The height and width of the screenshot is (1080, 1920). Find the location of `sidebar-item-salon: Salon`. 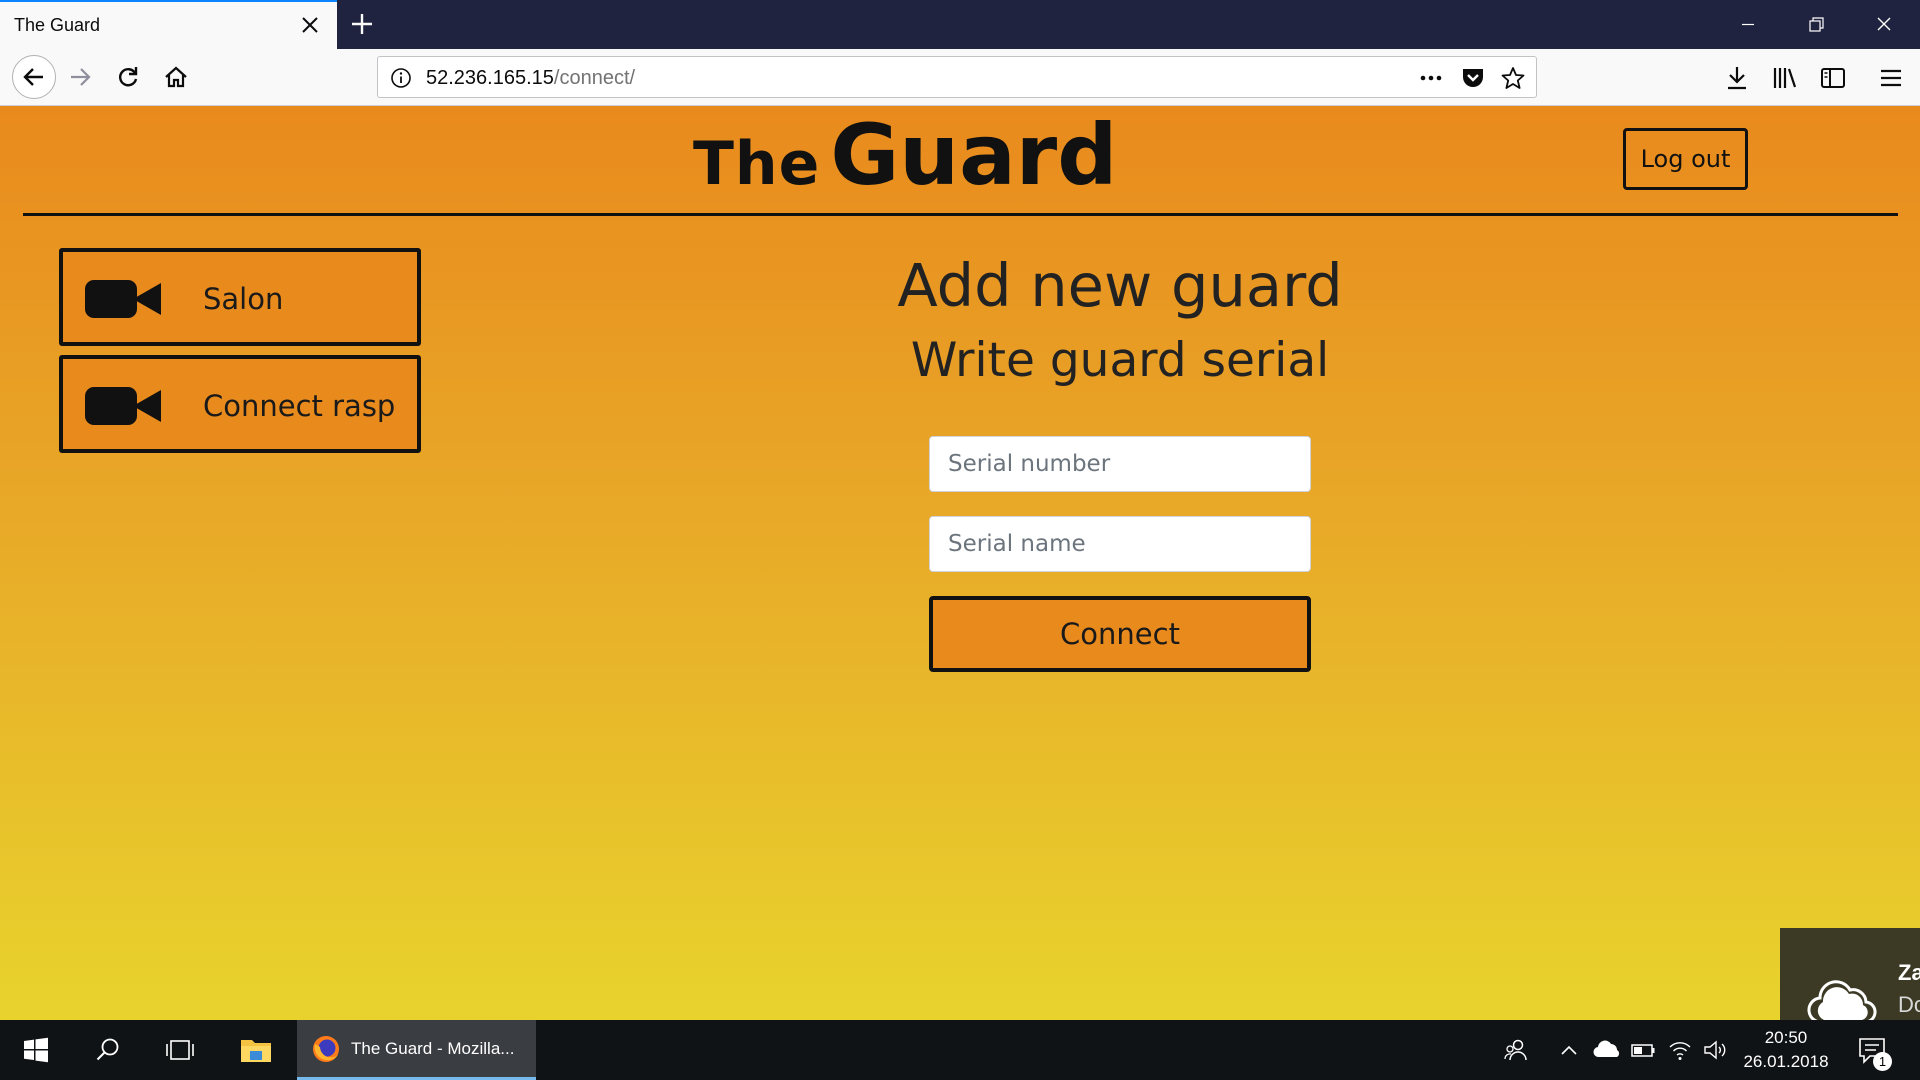

sidebar-item-salon: Salon is located at coordinates (240, 297).